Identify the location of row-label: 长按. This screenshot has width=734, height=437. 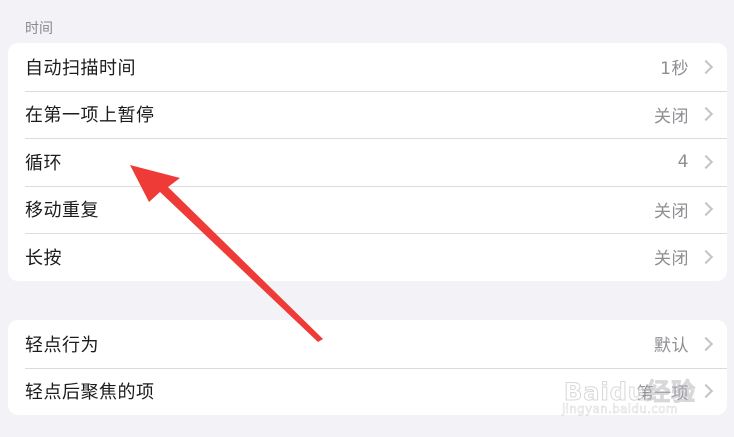
(43, 258).